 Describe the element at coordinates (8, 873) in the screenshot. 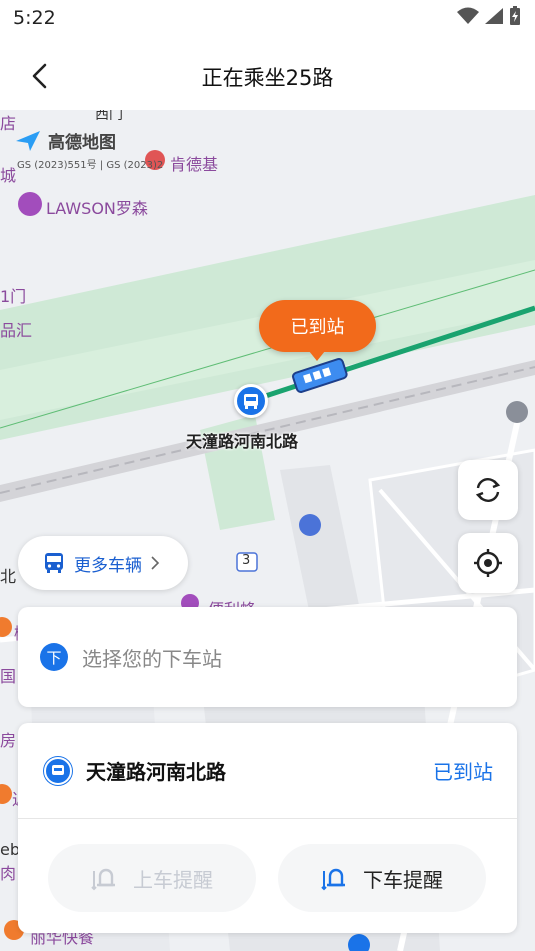

I see `map-label-left-rou: 肉` at that location.